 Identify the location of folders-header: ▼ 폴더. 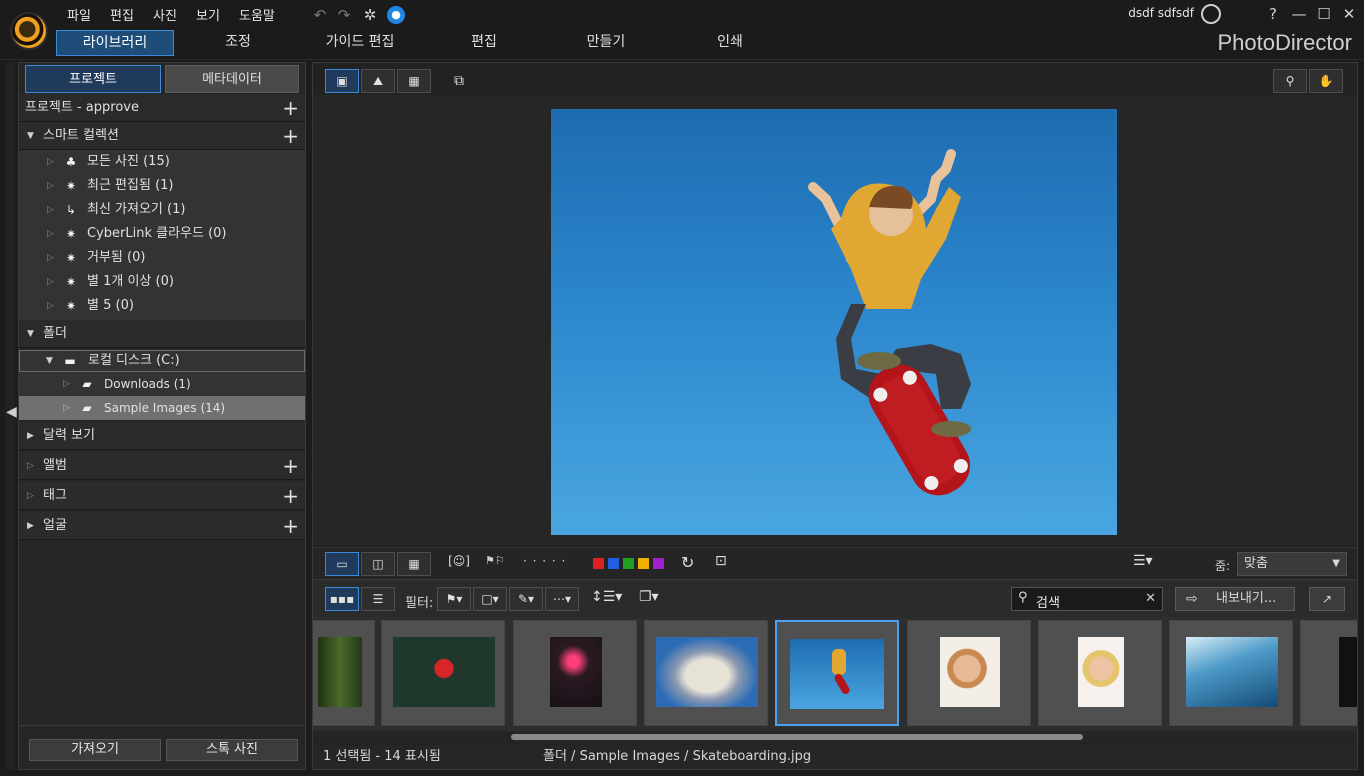
(162, 334).